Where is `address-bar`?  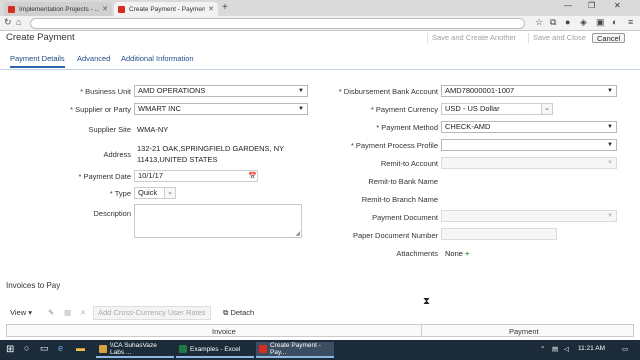
address-bar is located at coordinates (277, 23).